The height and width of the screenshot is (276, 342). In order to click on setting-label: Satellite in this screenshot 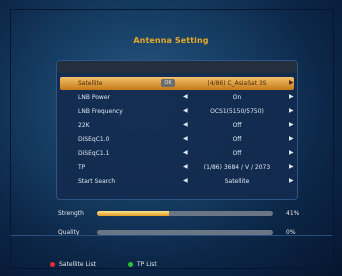, I will do `click(90, 83)`.